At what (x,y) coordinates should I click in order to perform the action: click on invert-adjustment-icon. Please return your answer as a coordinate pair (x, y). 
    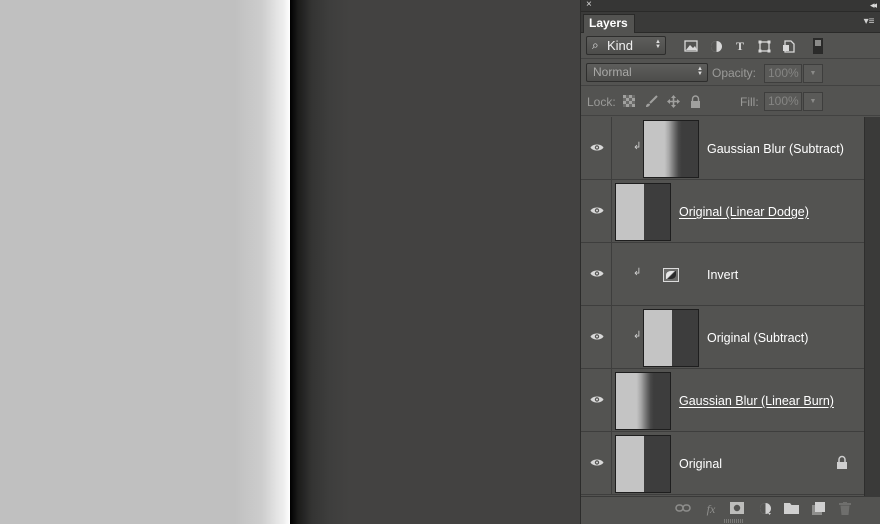
    Looking at the image, I should click on (671, 275).